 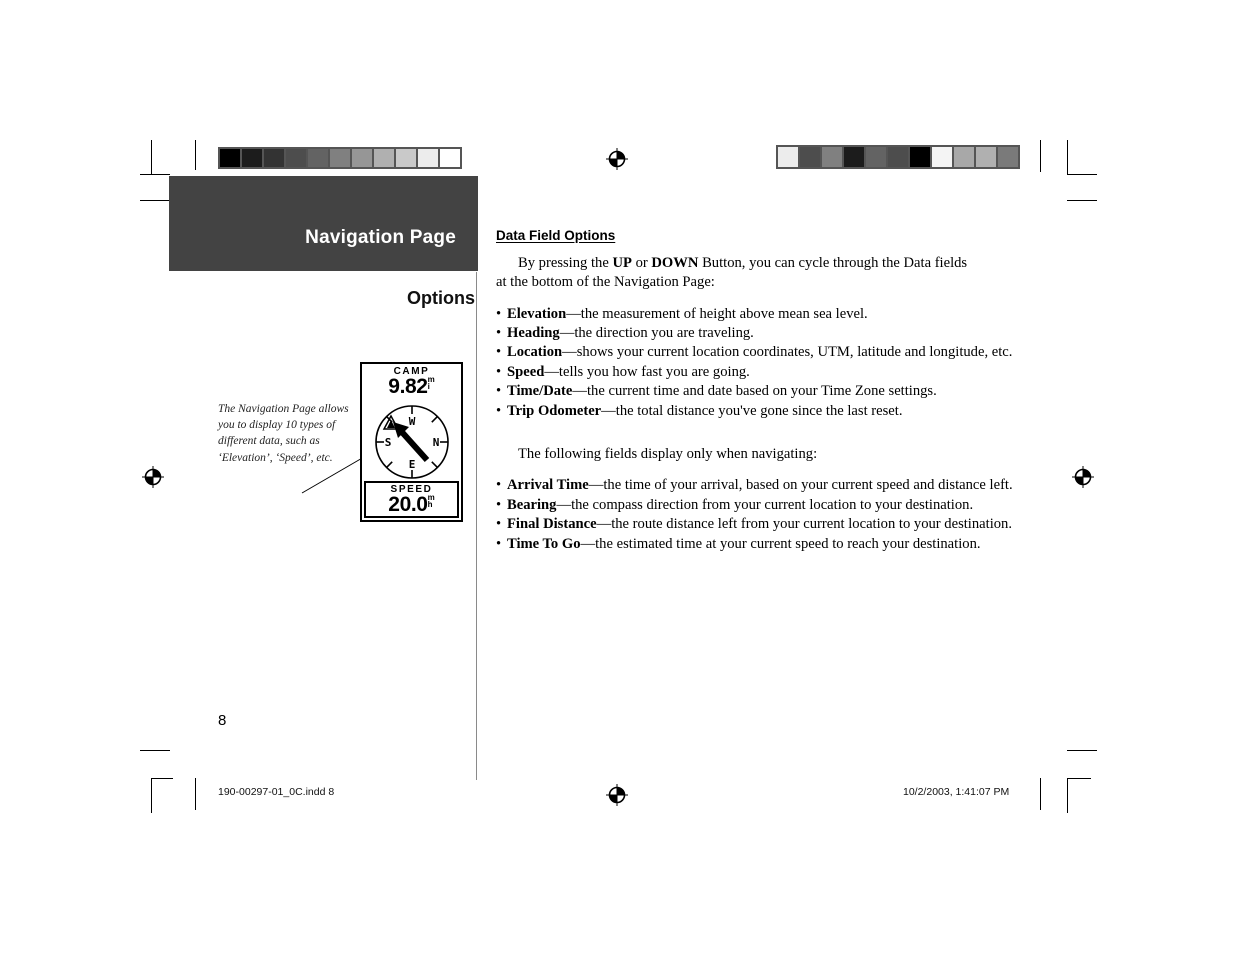 I want to click on chapter-title: Navigation Page, so click(x=380, y=237).